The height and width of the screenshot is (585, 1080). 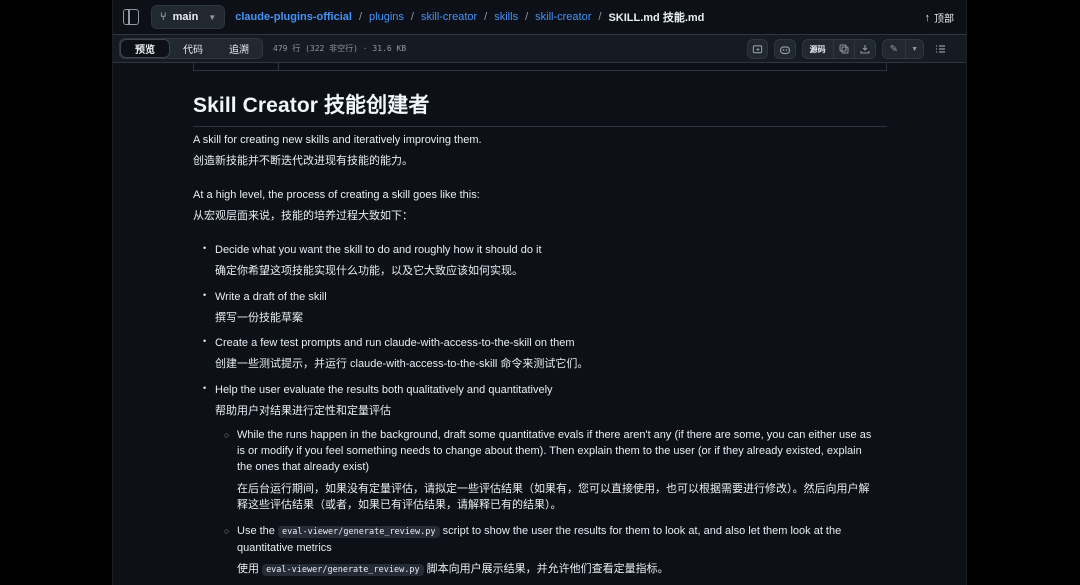 I want to click on tab-preview: 预览, so click(x=145, y=48).